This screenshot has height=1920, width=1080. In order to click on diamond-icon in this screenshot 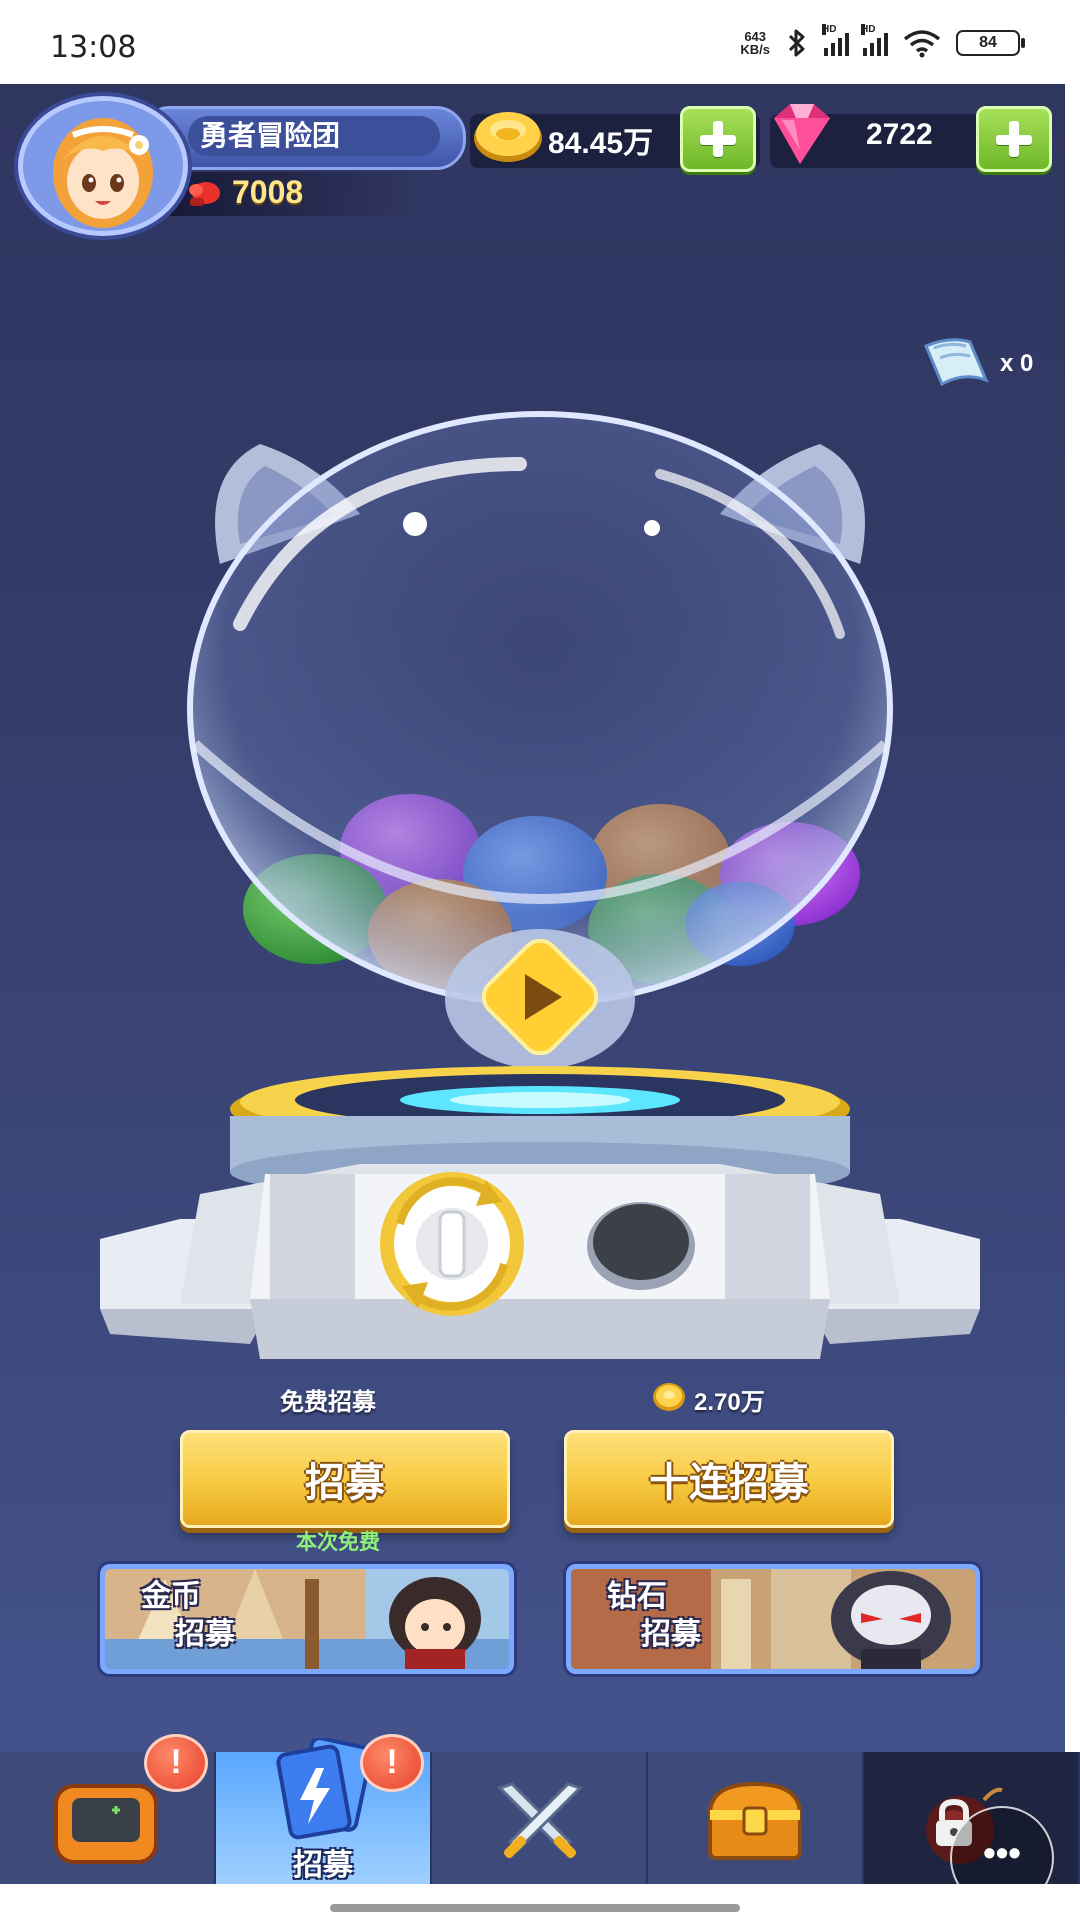, I will do `click(802, 134)`.